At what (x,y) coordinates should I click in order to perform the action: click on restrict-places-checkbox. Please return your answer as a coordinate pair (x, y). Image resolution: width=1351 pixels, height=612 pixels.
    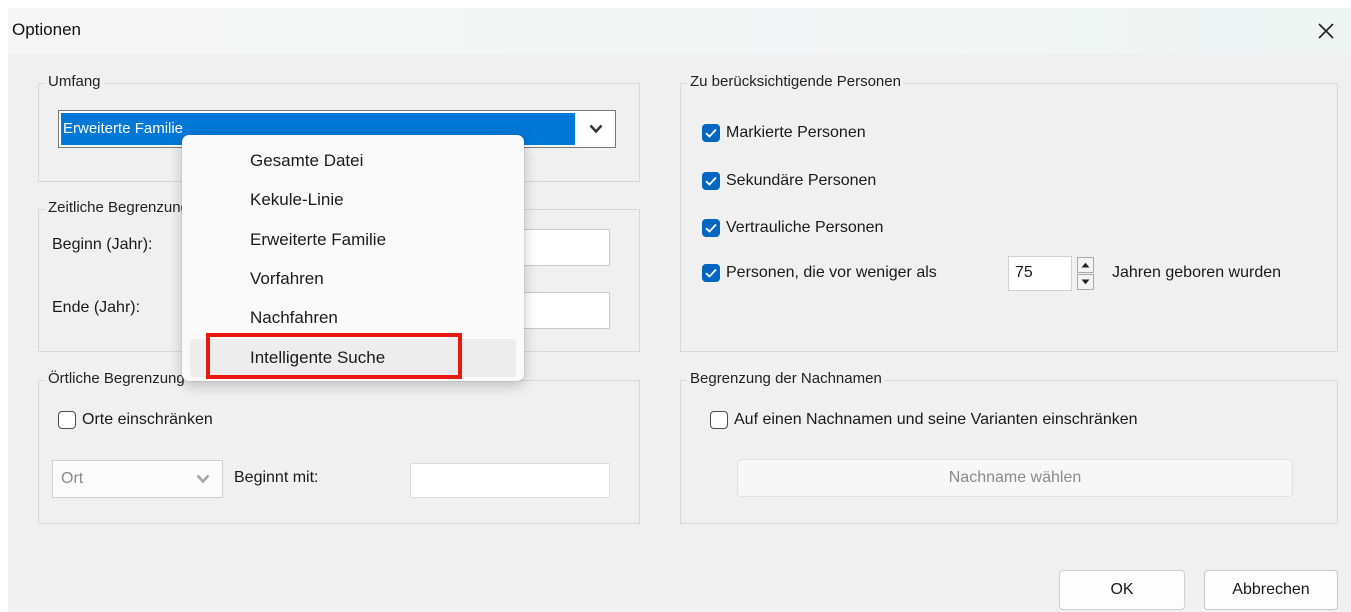
    Looking at the image, I should click on (67, 420).